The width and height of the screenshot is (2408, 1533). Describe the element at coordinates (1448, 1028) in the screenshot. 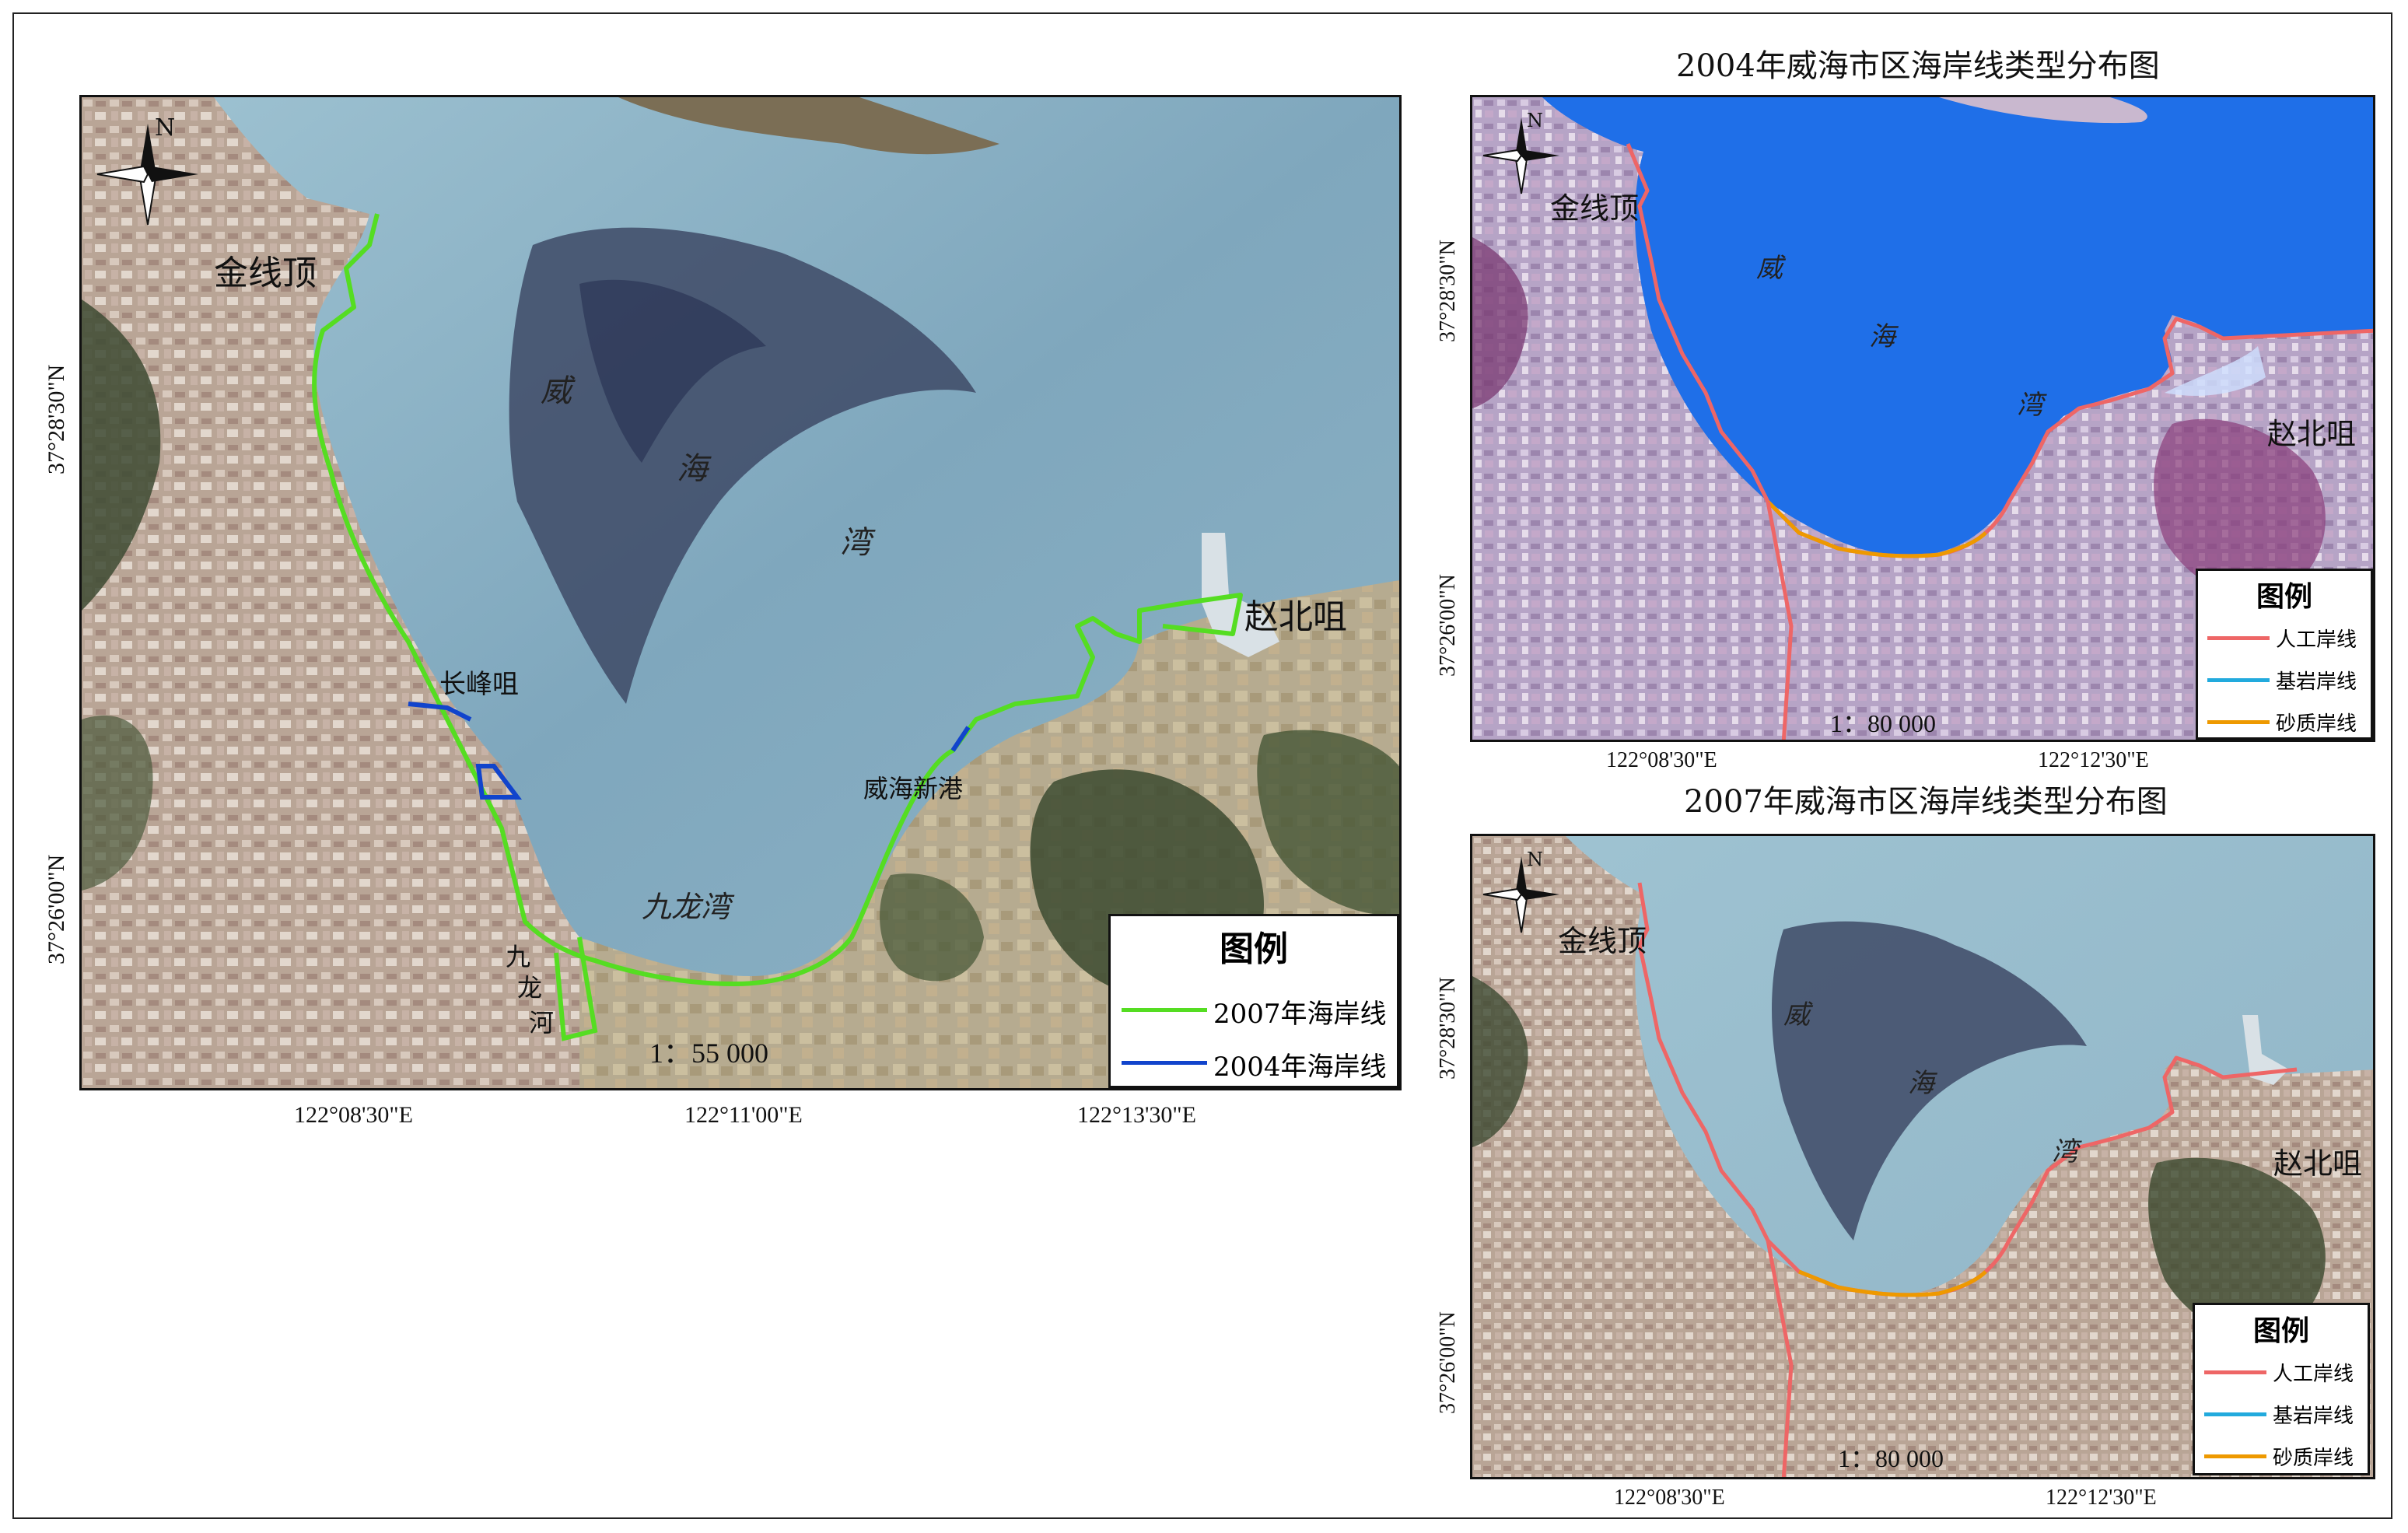

I see `map-2007-ytick-1: 37°28'30"N` at that location.